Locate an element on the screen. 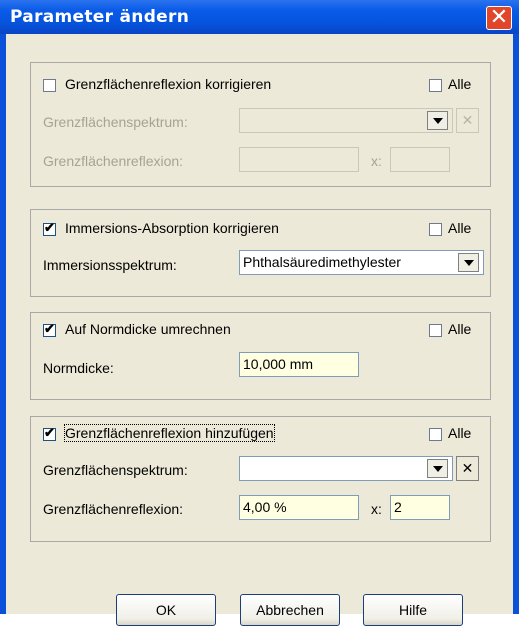 This screenshot has width=519, height=626. x-input-disabled is located at coordinates (420, 159).